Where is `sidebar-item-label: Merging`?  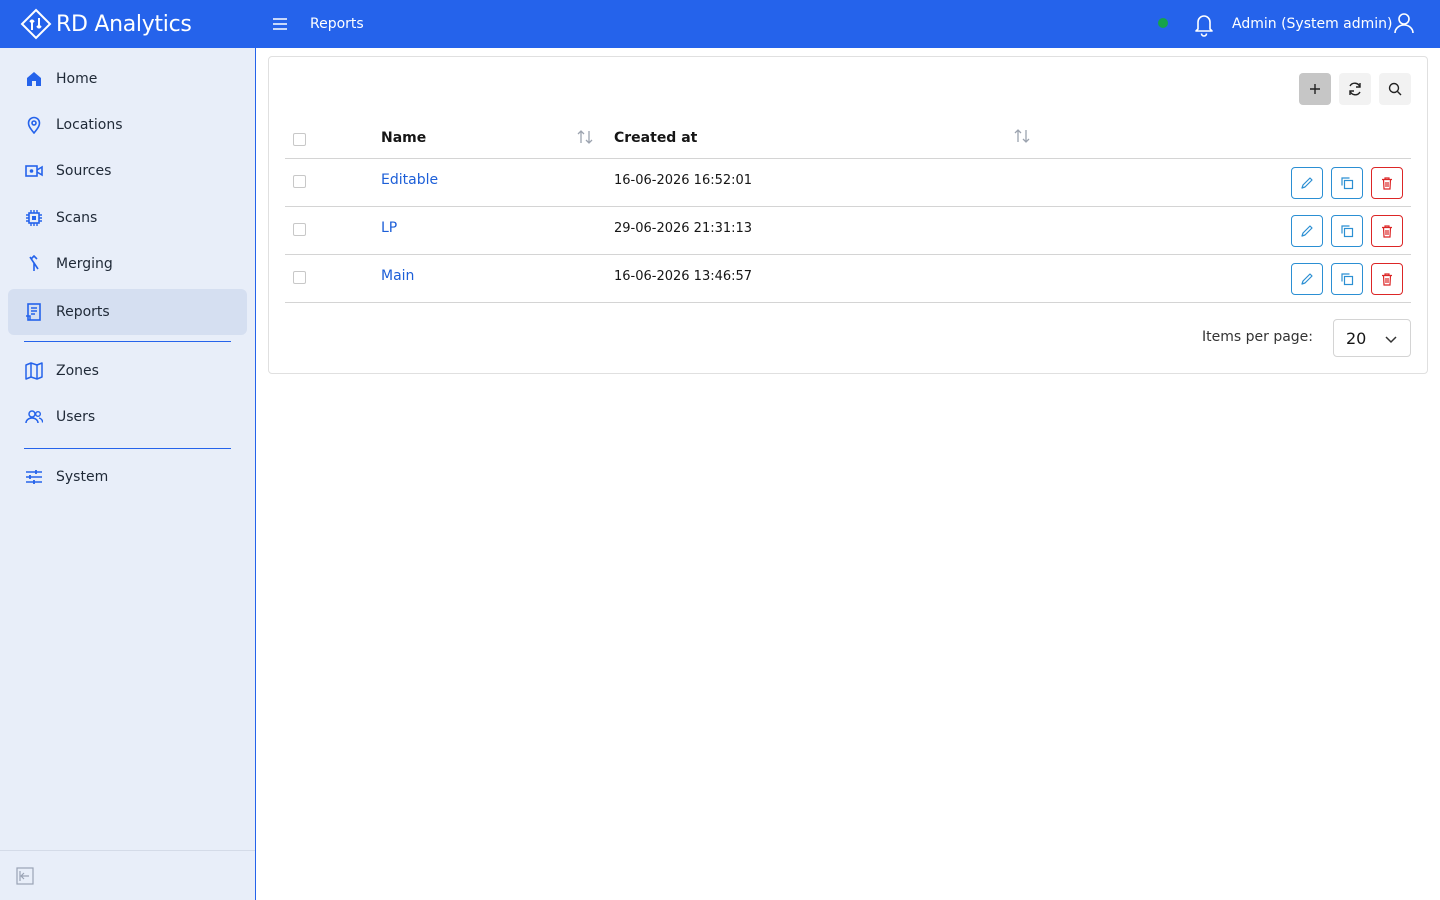 sidebar-item-label: Merging is located at coordinates (84, 264).